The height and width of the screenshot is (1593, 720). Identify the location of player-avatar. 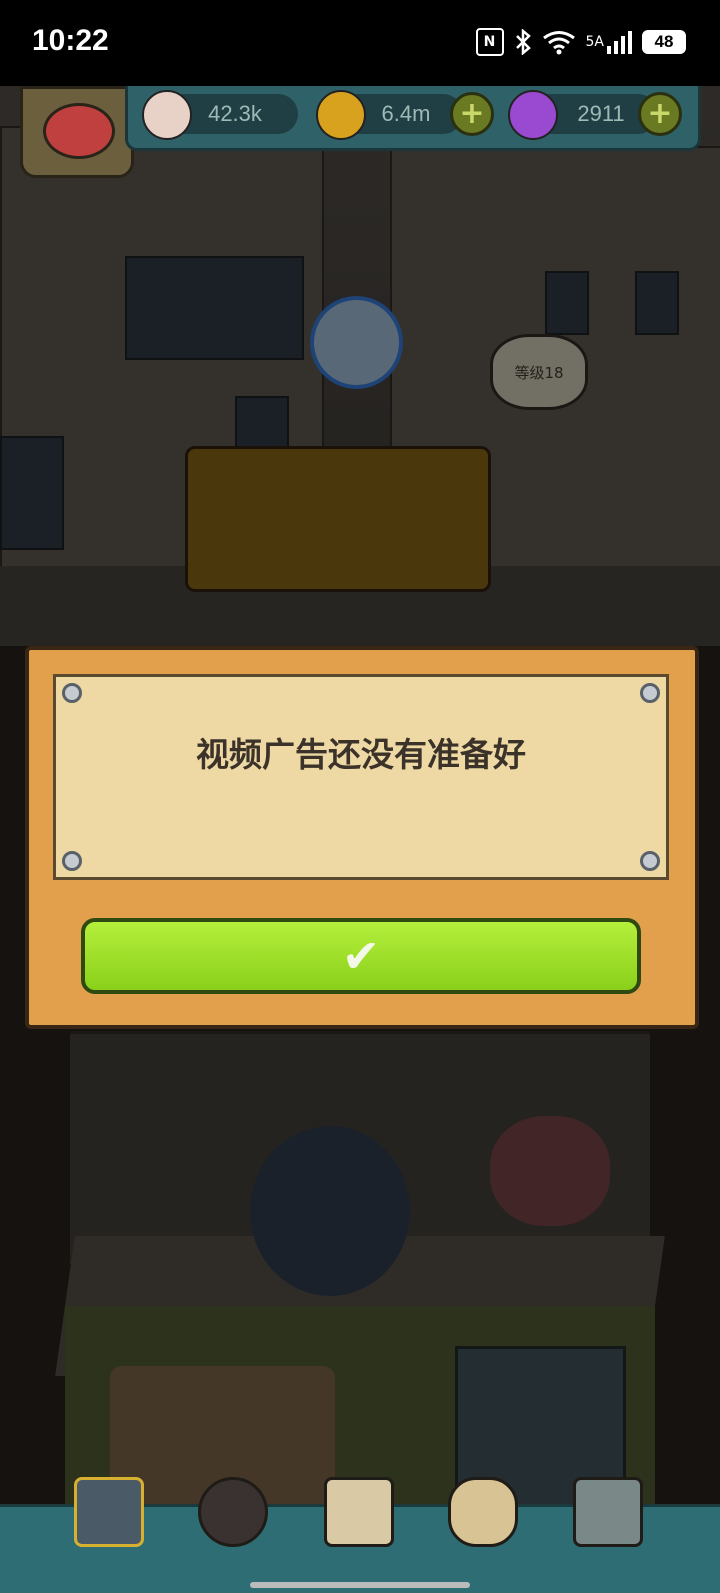
(77, 132).